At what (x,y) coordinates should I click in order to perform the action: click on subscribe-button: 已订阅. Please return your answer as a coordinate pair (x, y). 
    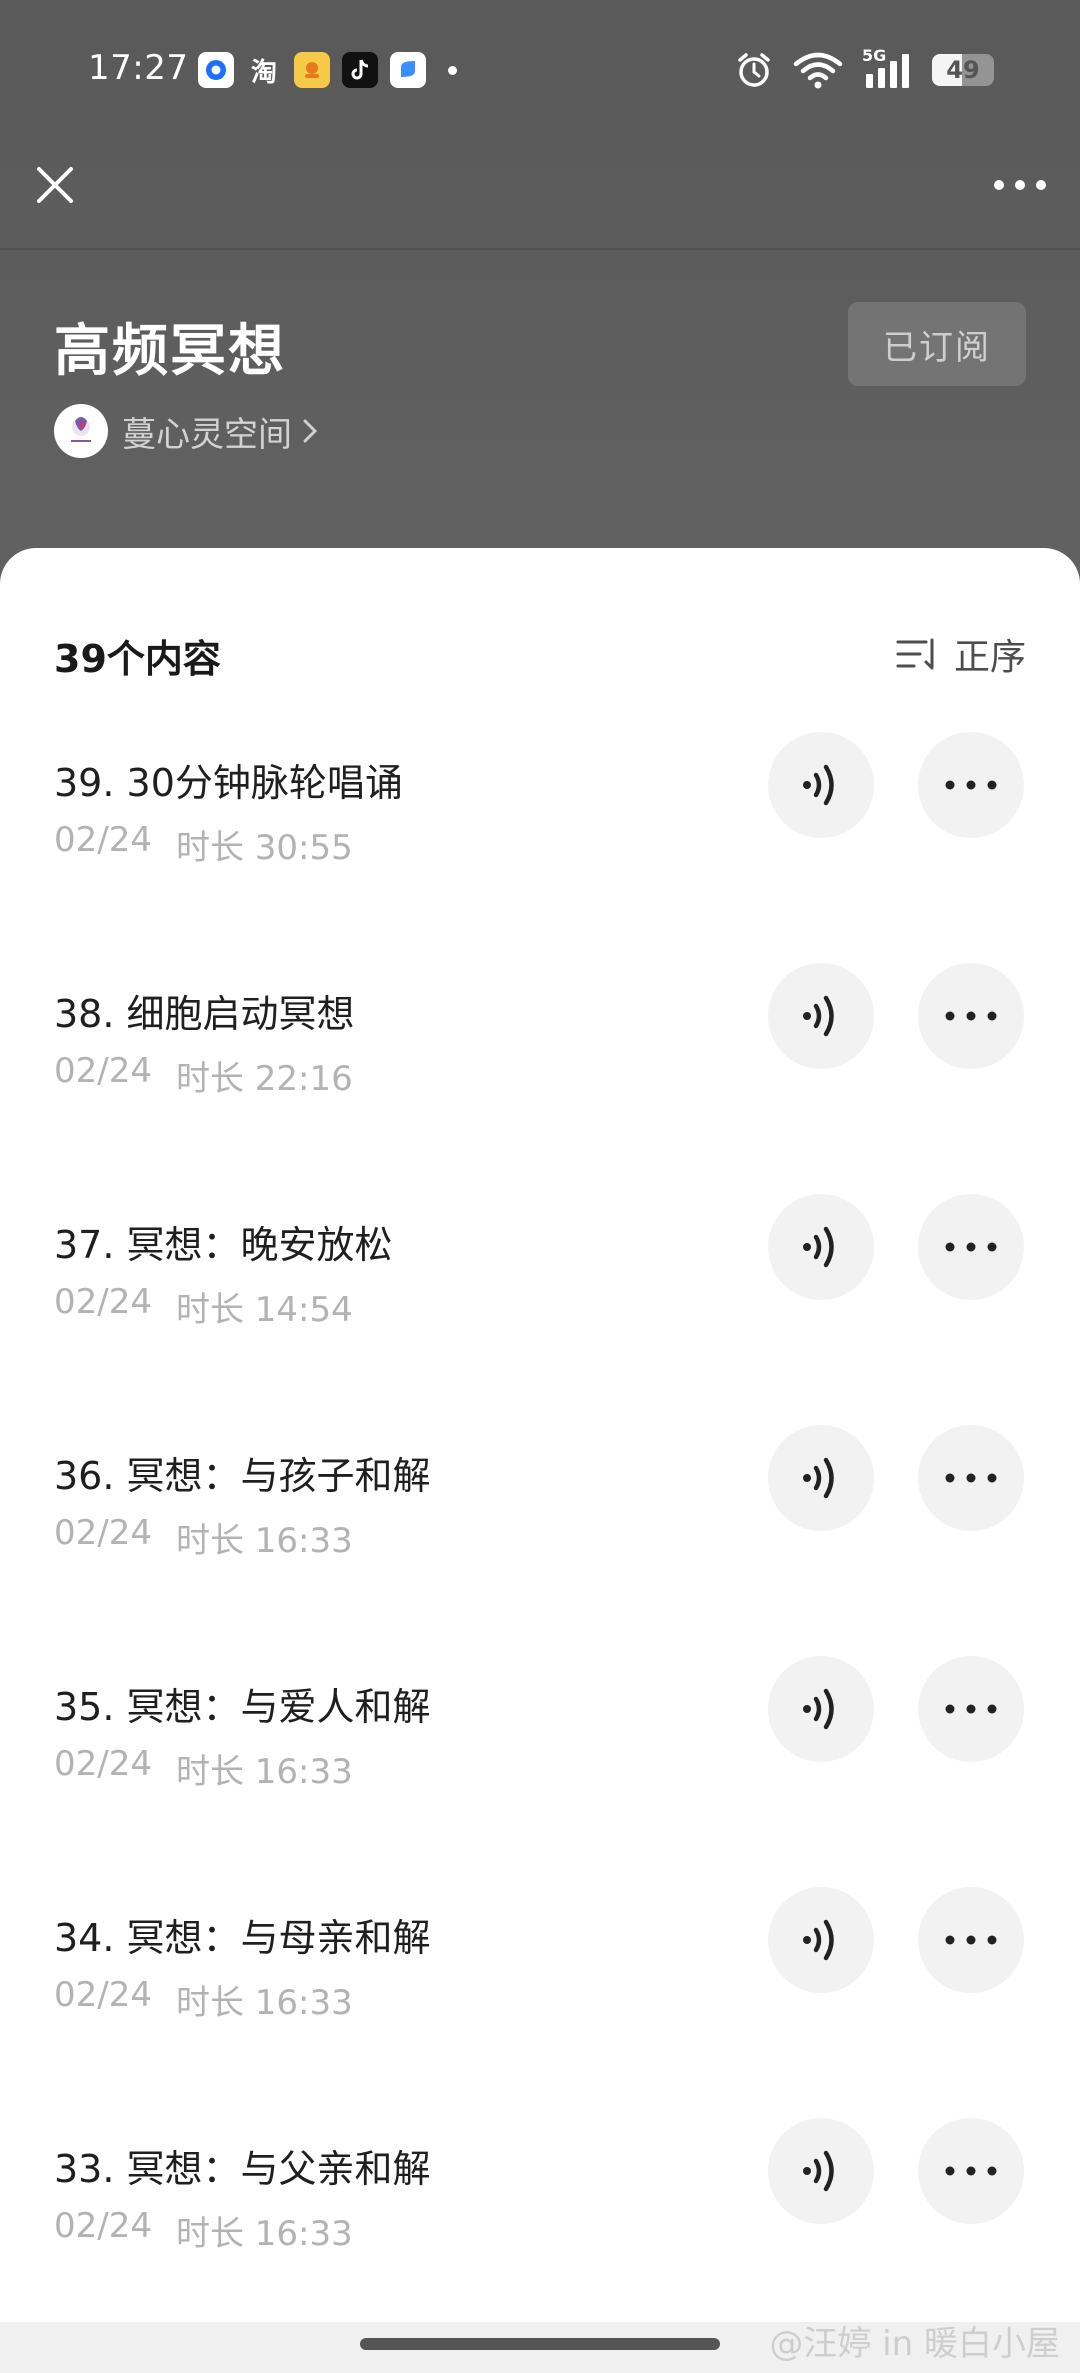
    Looking at the image, I should click on (937, 344).